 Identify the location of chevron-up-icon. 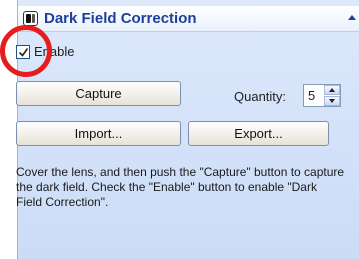
(352, 17).